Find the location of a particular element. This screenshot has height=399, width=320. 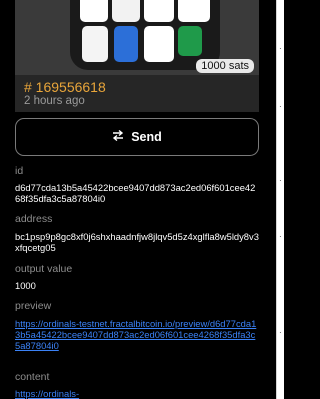

inscription-preview-image: 1000 sats is located at coordinates (137, 37).